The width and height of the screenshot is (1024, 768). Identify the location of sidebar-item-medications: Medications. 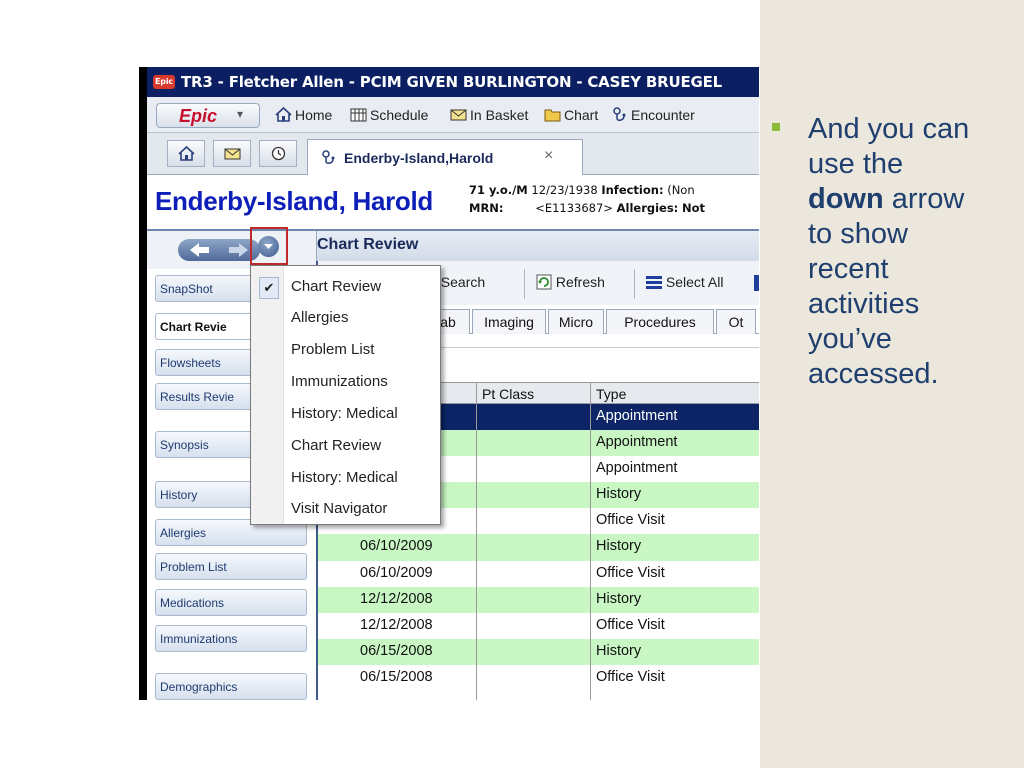
(231, 602).